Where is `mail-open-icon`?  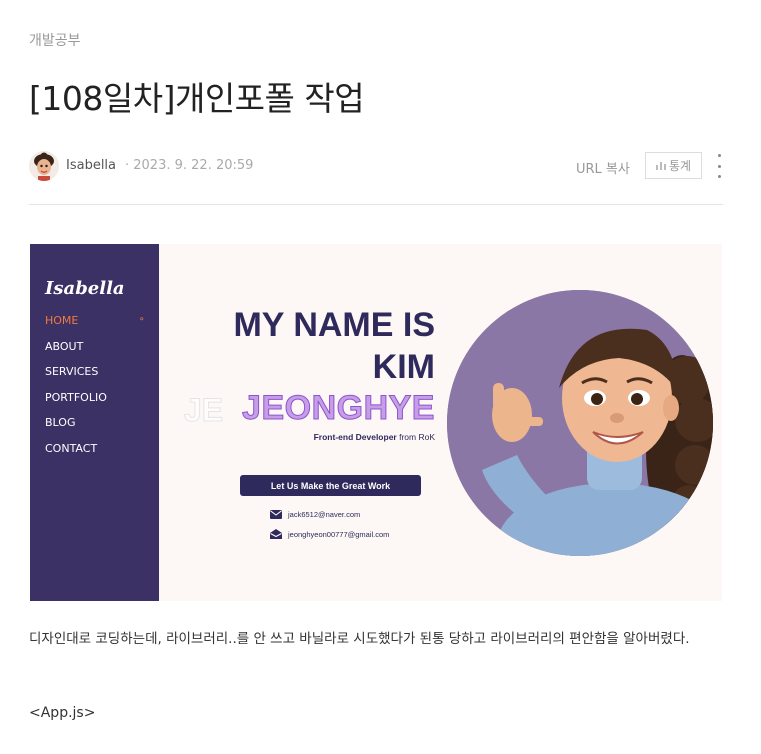
mail-open-icon is located at coordinates (276, 534).